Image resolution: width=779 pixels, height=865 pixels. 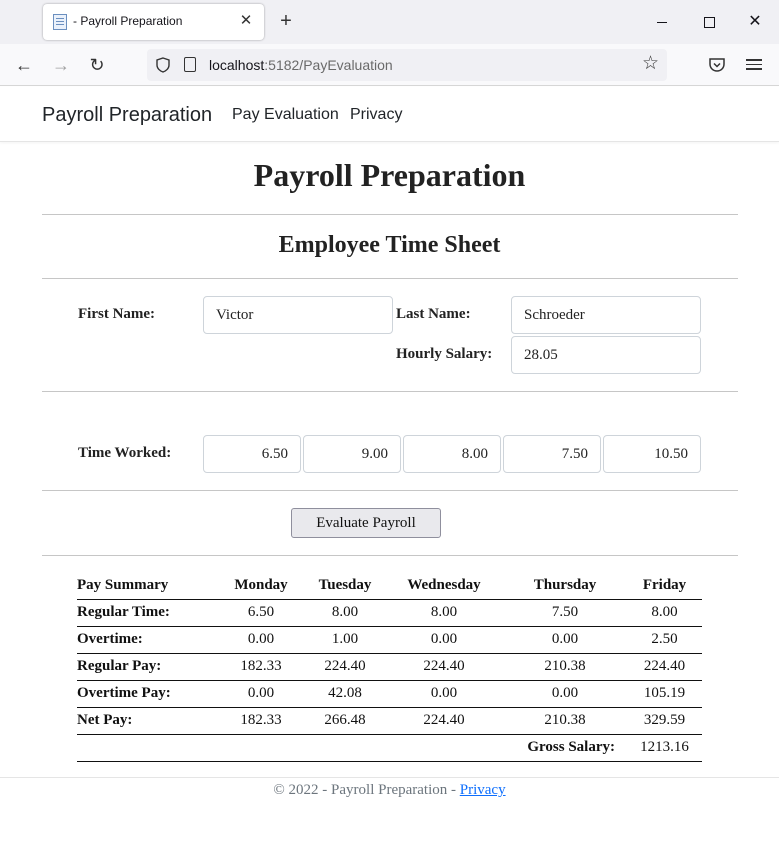 What do you see at coordinates (433, 314) in the screenshot?
I see `last-name-label: Last Name:` at bounding box center [433, 314].